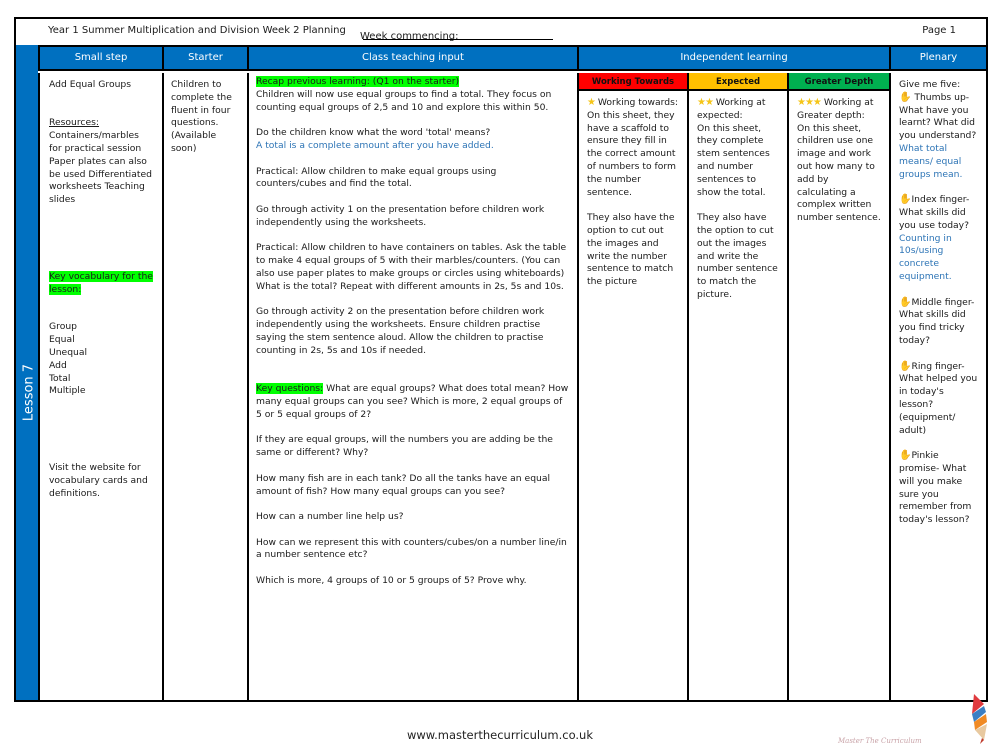 This screenshot has height=750, width=1000. What do you see at coordinates (633, 82) in the screenshot?
I see `working-towards-header: Working Towards` at bounding box center [633, 82].